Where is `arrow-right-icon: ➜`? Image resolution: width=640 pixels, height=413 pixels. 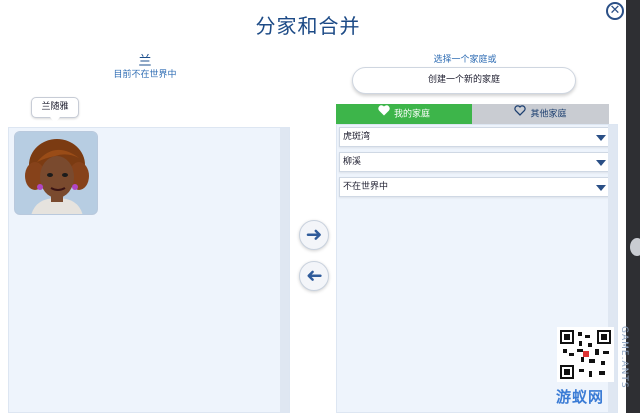
arrow-right-icon: ➜ is located at coordinates (314, 234).